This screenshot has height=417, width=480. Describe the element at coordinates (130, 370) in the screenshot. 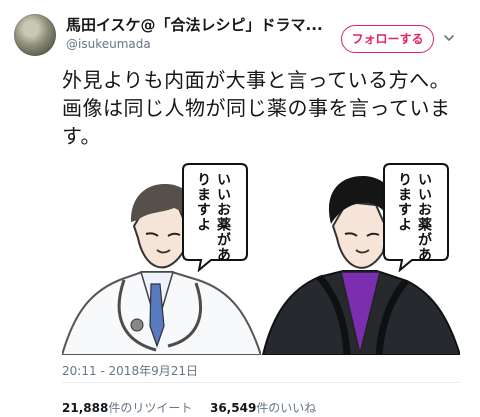

I see `timestamp: 20:11 - 2018年9月21日` at that location.